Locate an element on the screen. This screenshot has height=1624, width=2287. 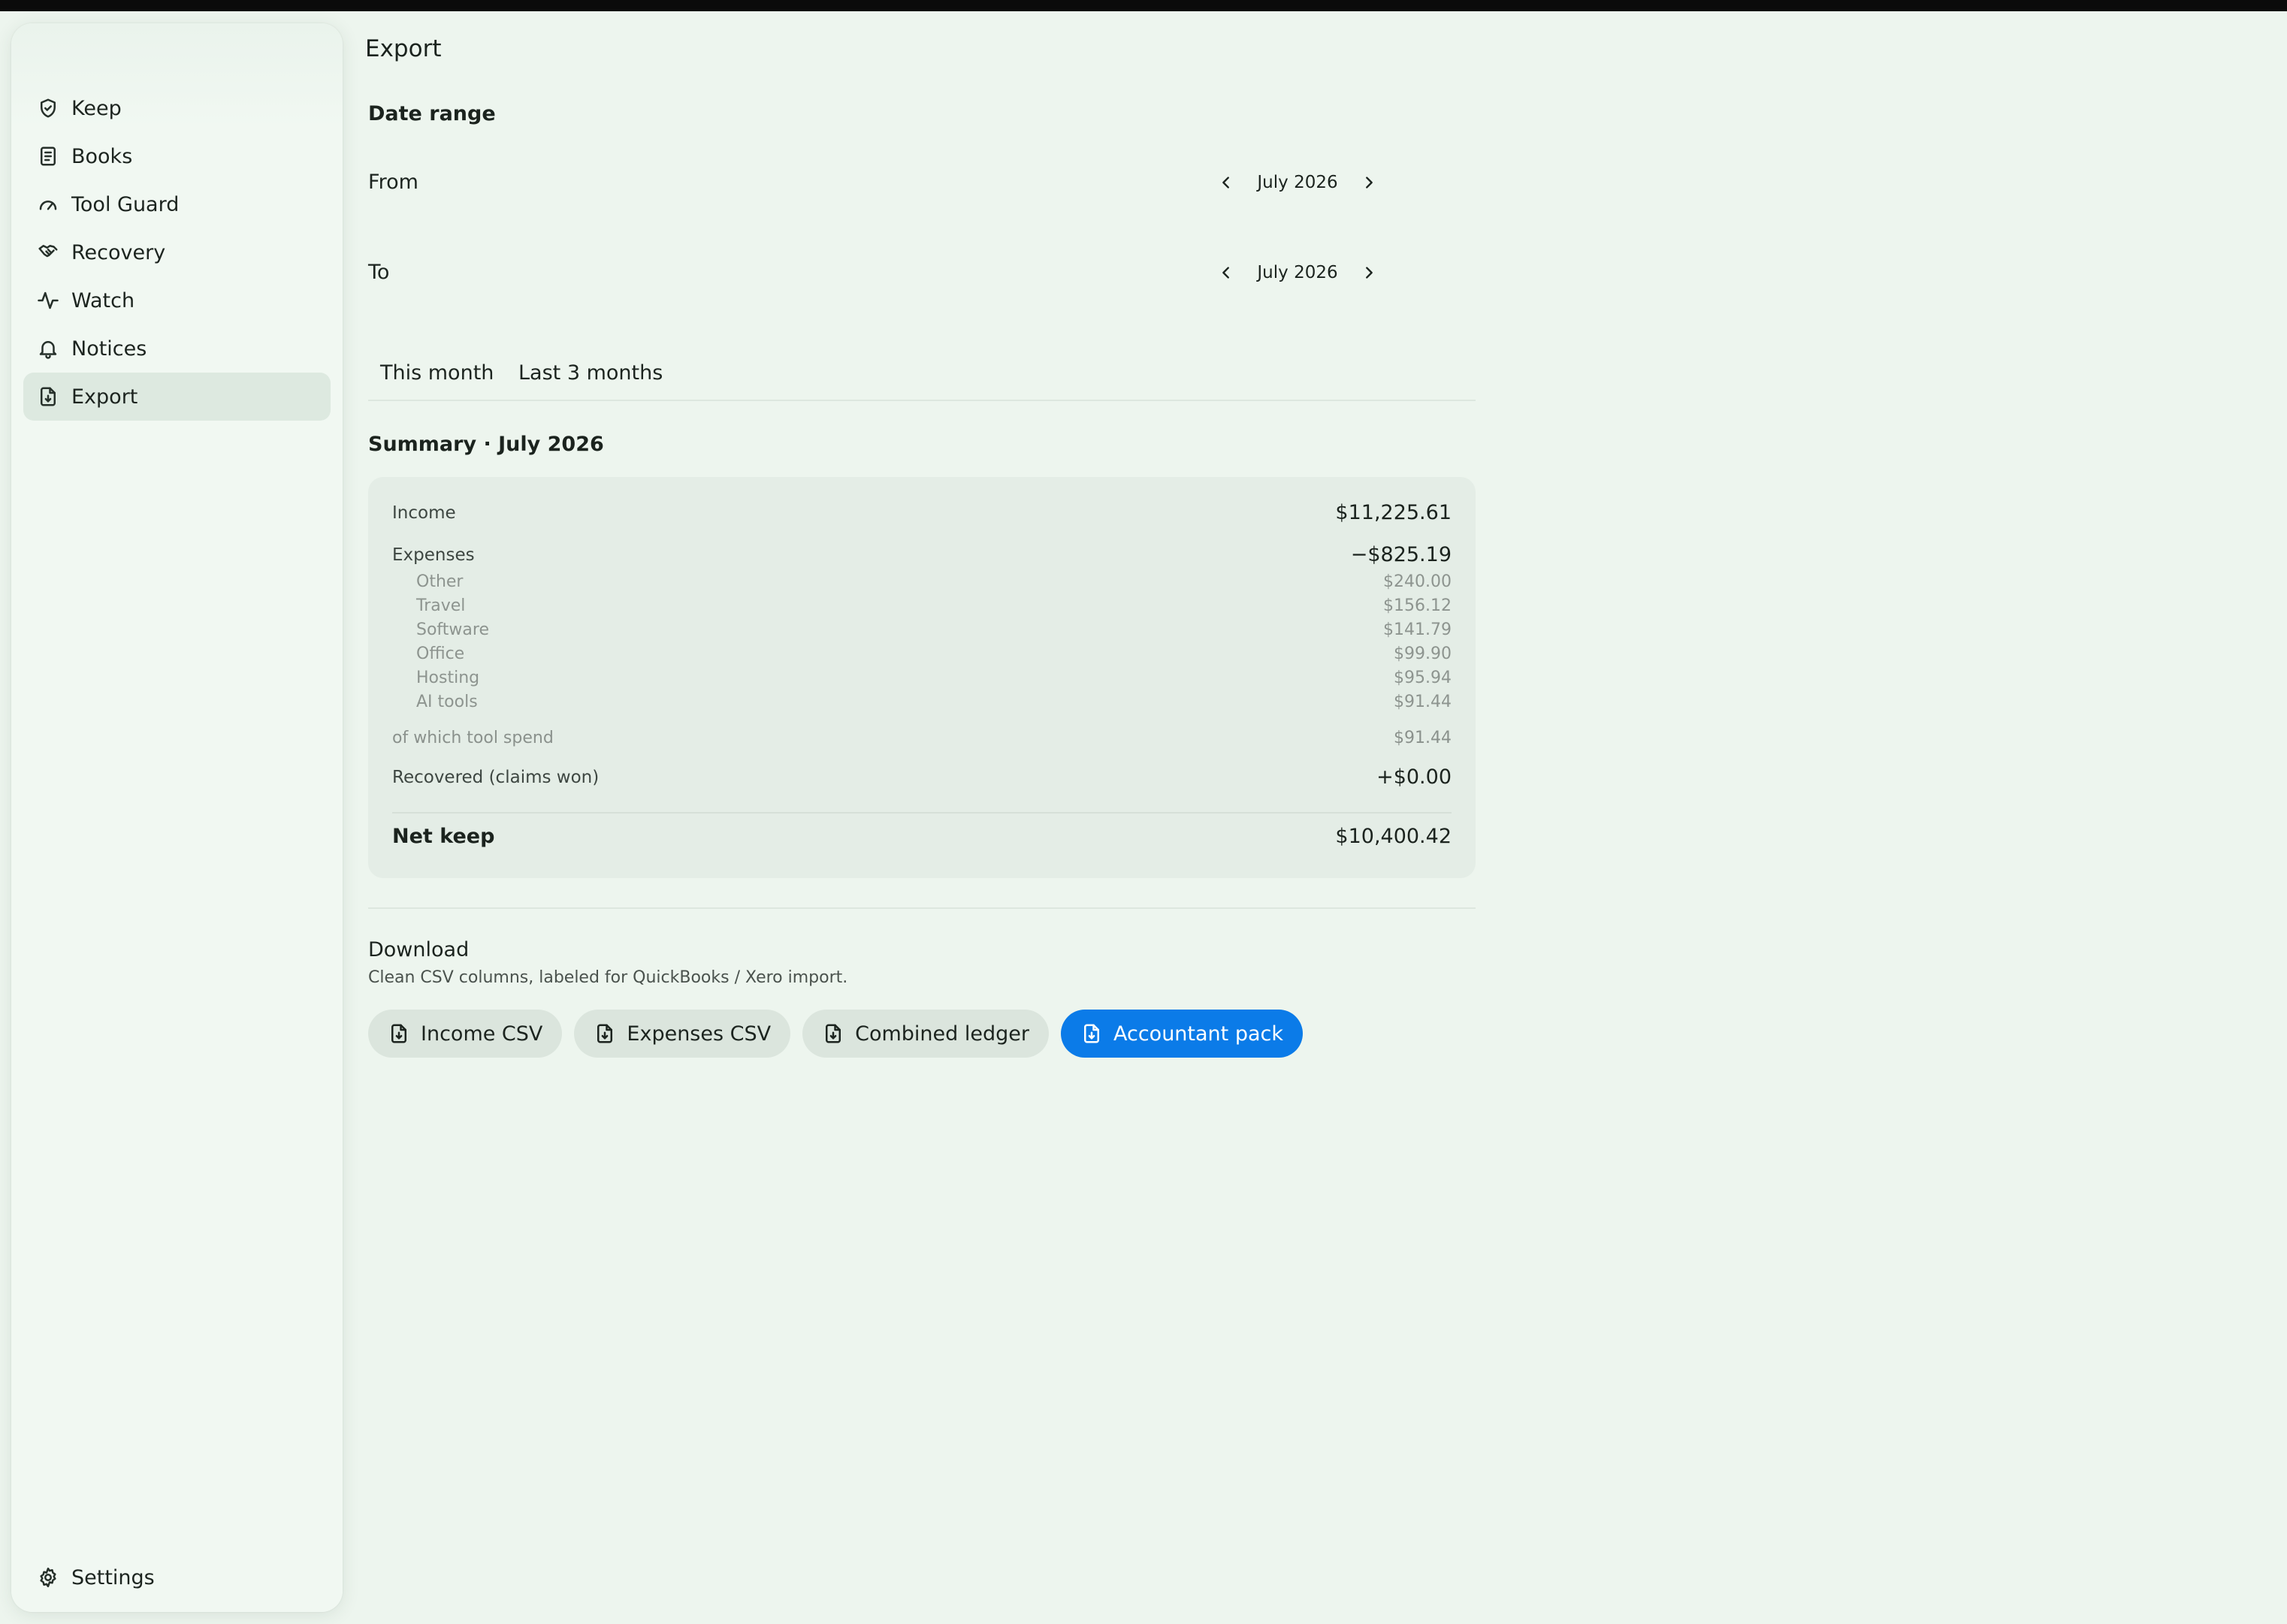
recovered-label: Recovered (claims won) is located at coordinates (496, 777).